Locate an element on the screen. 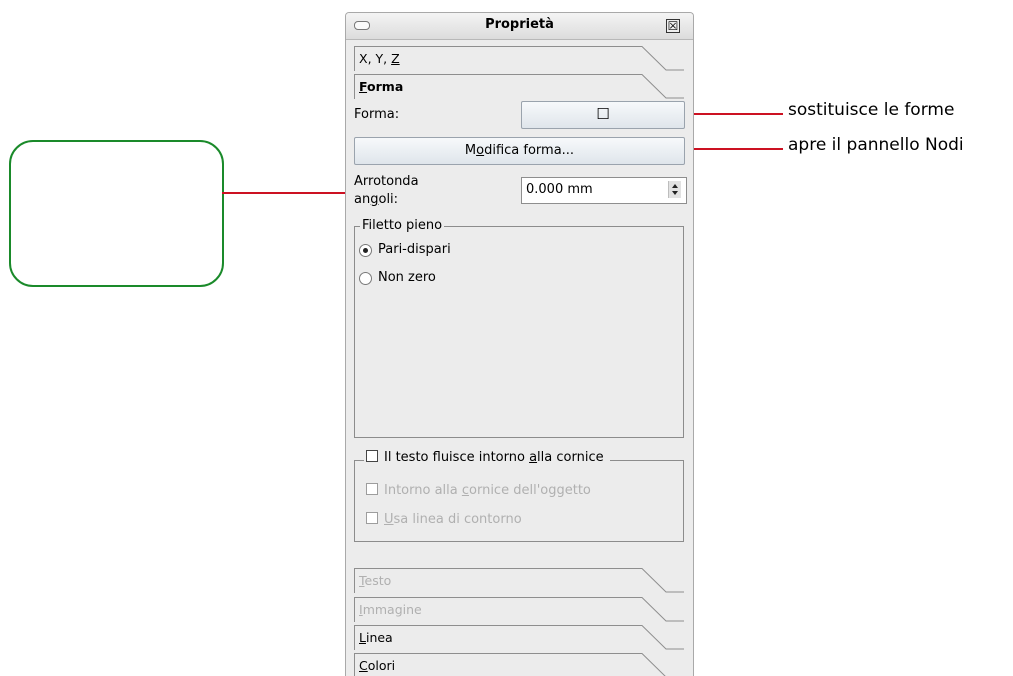 The image size is (1013, 676). linea-contorno-label: Usa linea di contorno is located at coordinates (453, 519).